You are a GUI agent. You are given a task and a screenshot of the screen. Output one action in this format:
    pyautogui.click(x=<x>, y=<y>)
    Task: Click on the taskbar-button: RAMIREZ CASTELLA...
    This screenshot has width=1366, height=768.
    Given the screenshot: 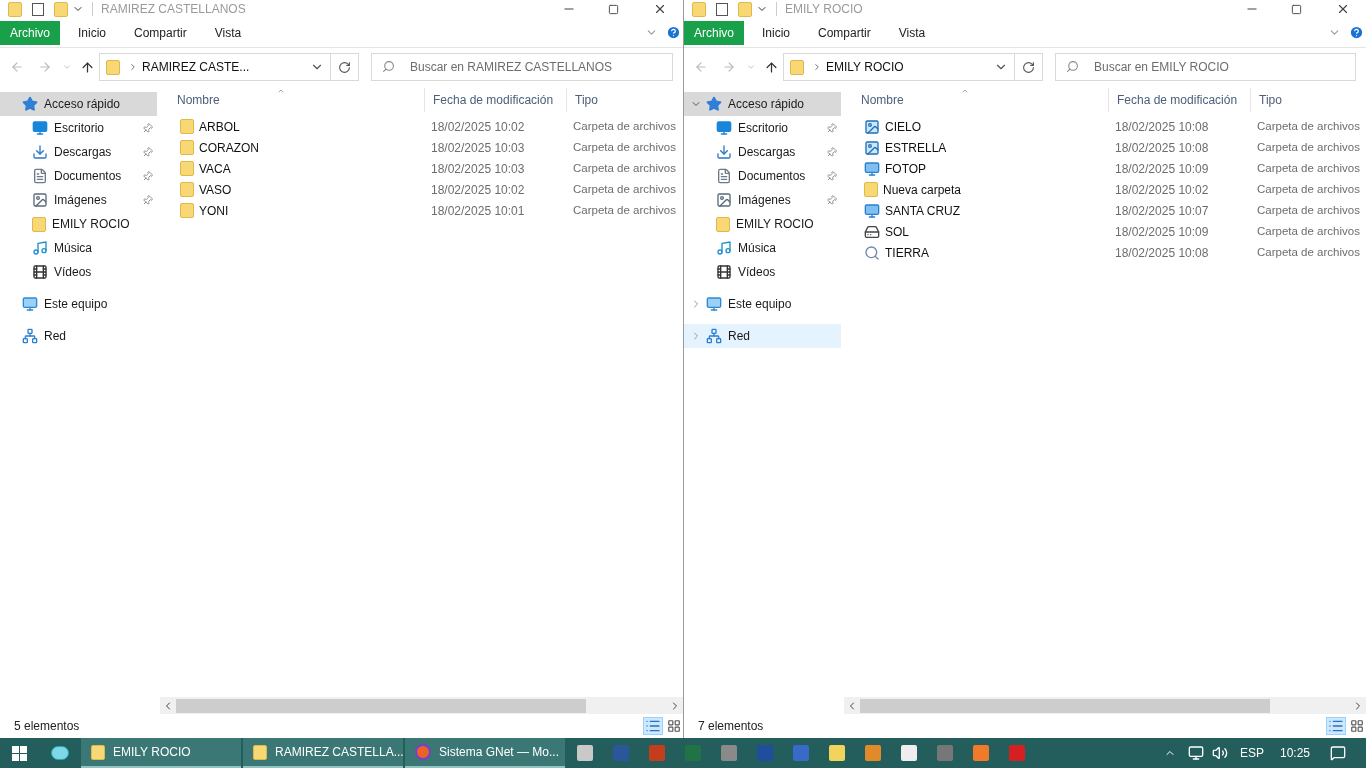 What is the action you would take?
    pyautogui.click(x=323, y=753)
    